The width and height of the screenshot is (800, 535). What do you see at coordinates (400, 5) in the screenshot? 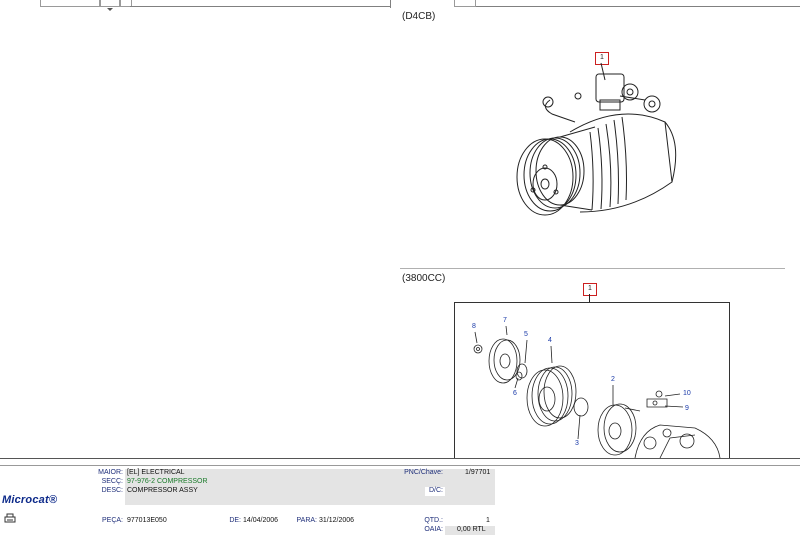
I see `top-toolbar-strip` at bounding box center [400, 5].